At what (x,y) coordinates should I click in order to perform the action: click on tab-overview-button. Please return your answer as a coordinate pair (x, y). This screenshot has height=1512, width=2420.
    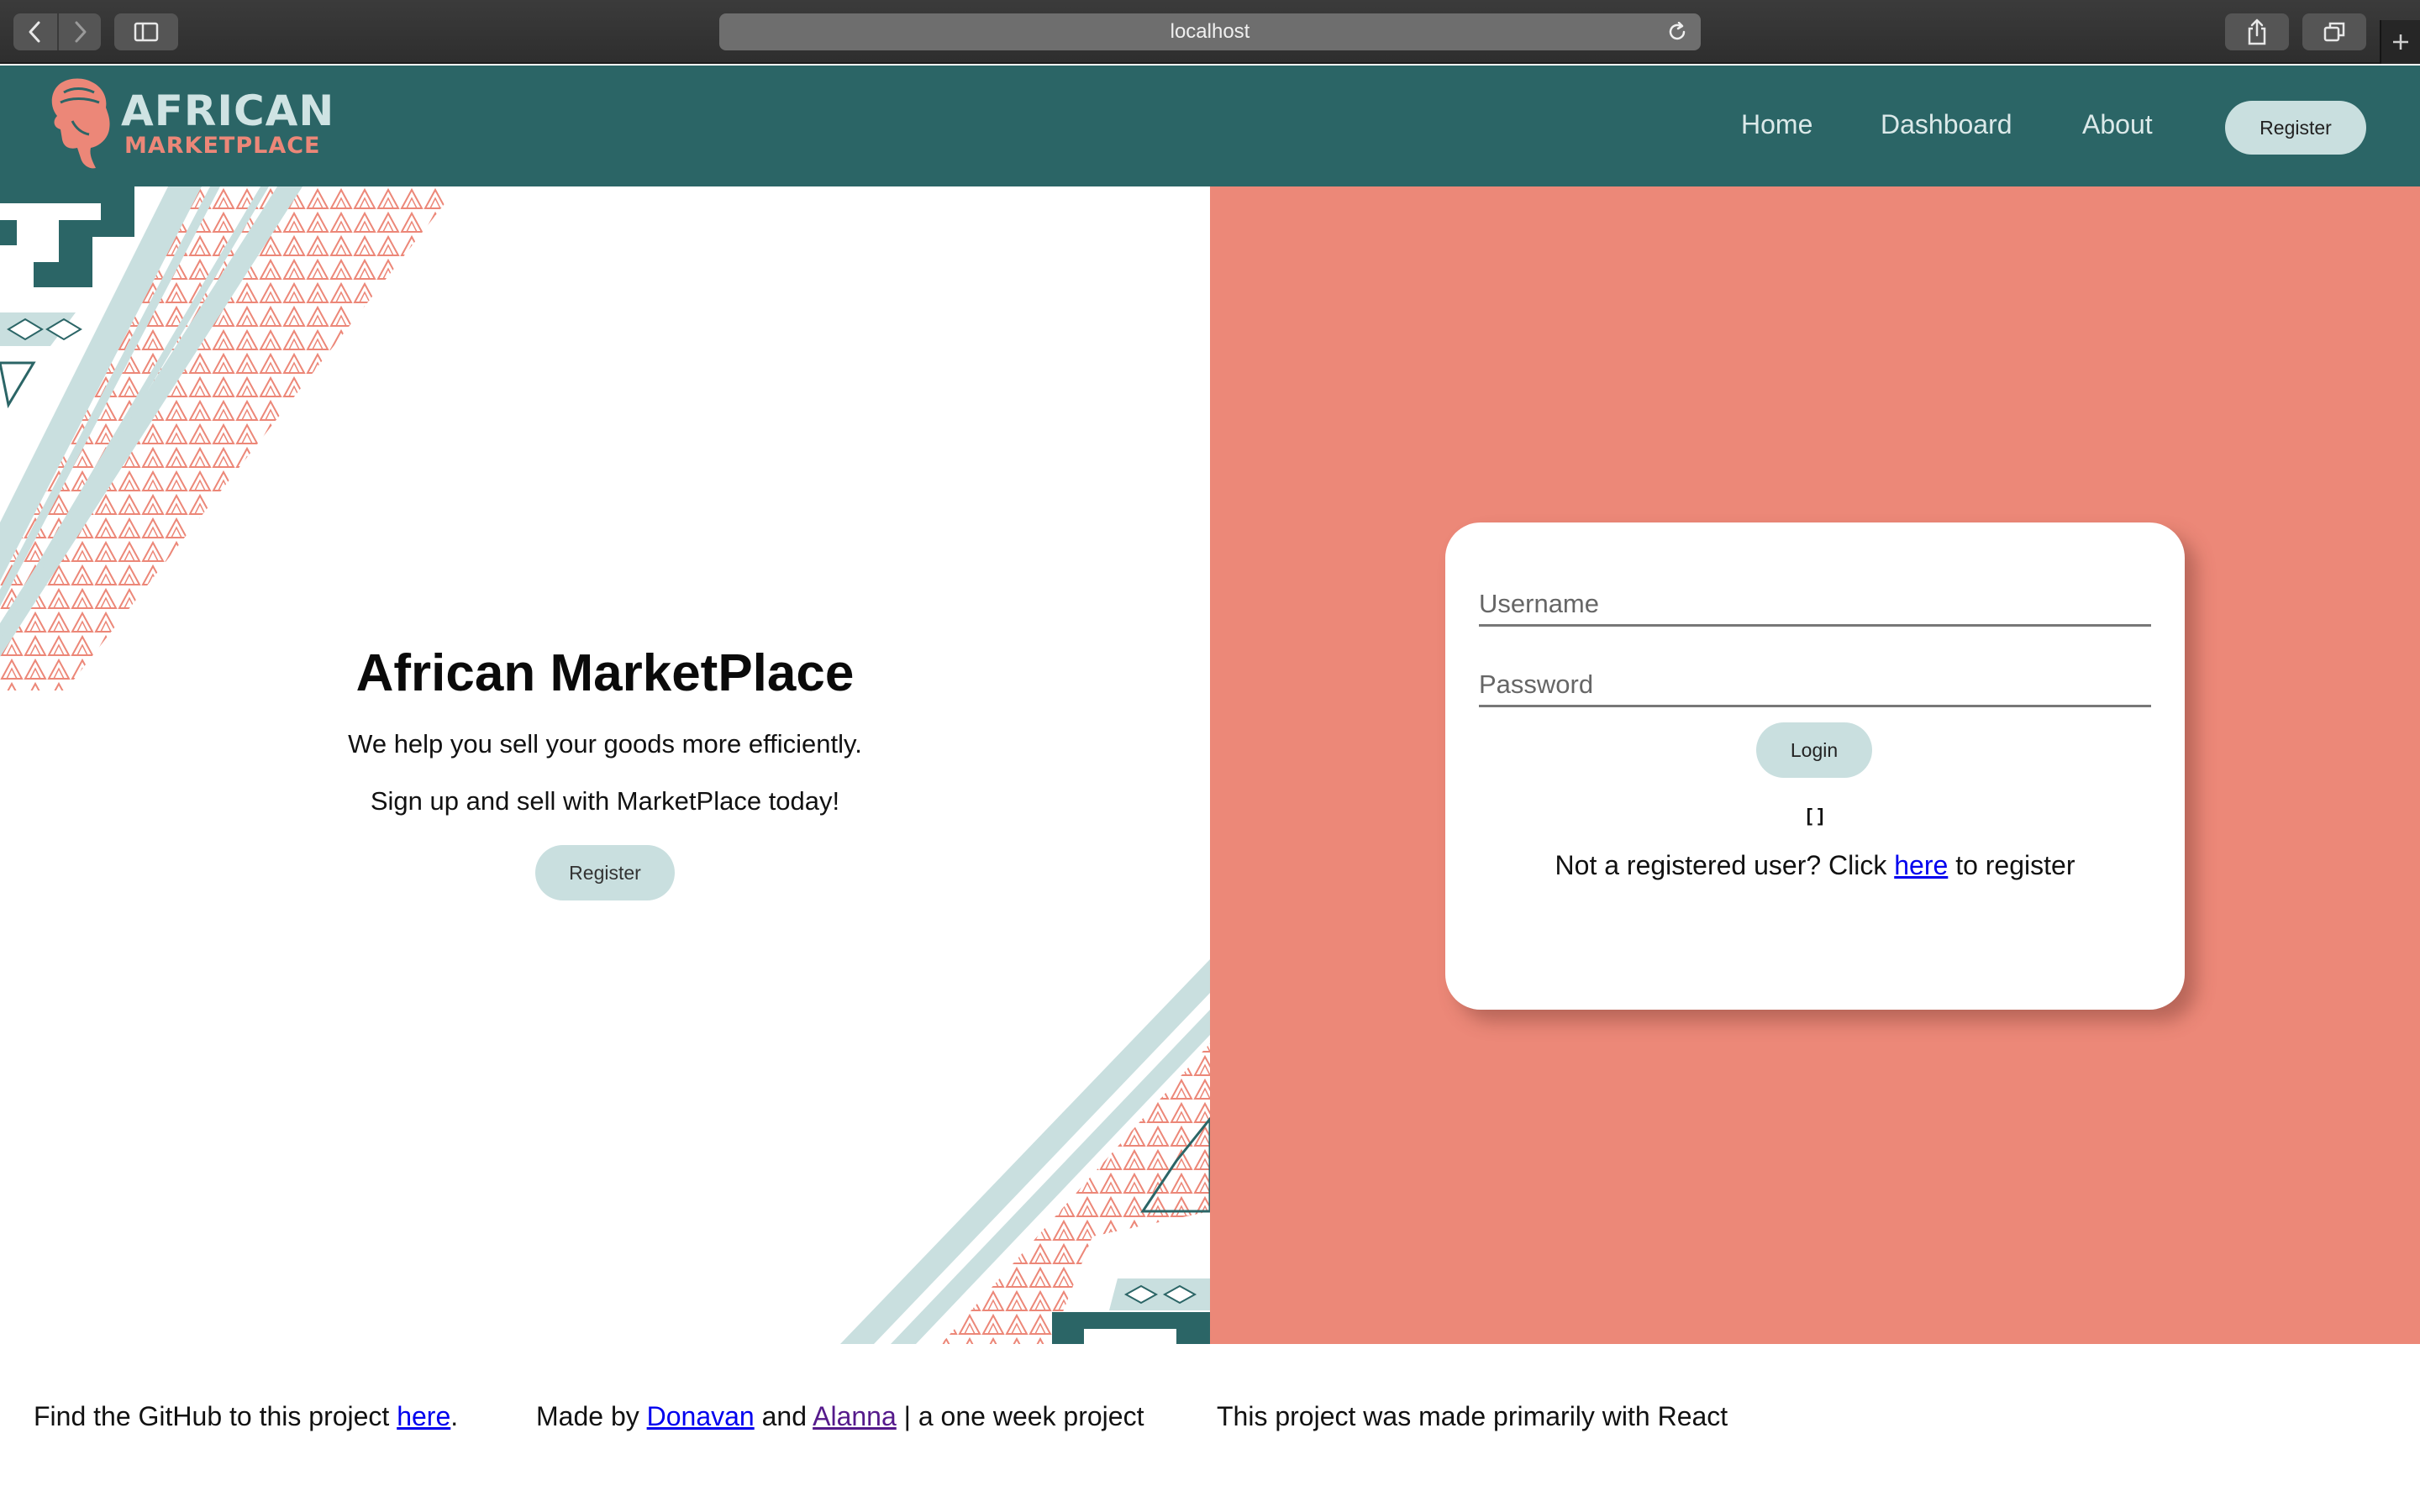
    Looking at the image, I should click on (2334, 31).